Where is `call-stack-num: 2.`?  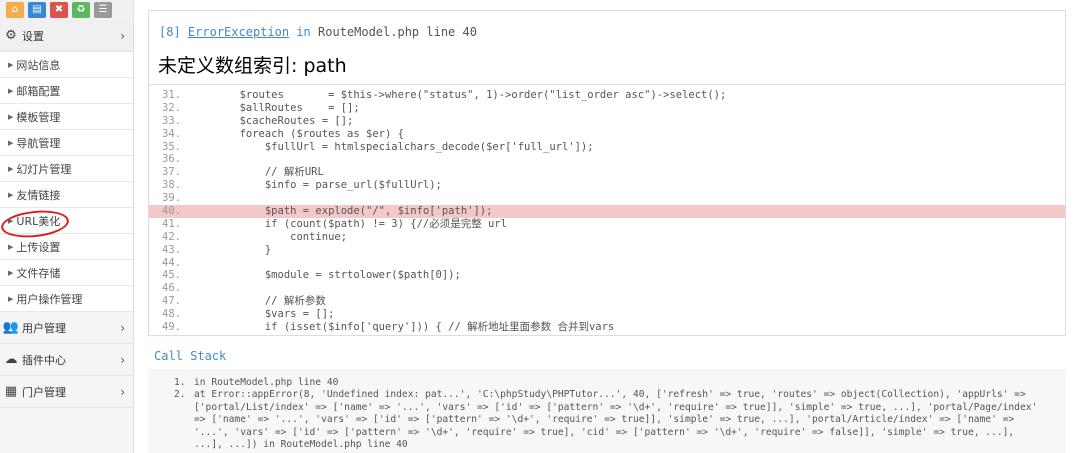 call-stack-num: 2. is located at coordinates (180, 395).